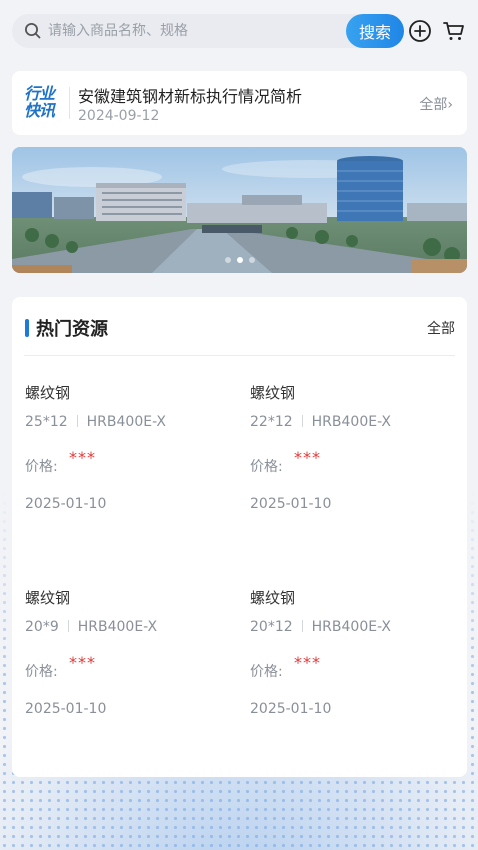 This screenshot has width=478, height=850. I want to click on industry-news-logo: 行业 快讯, so click(39, 102).